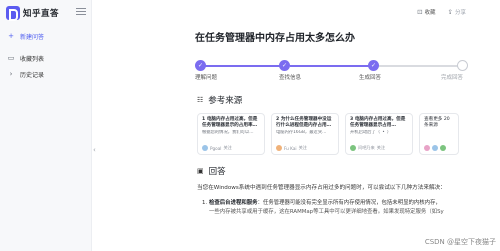  I want to click on bookmark-icon: ▭, so click(11, 58).